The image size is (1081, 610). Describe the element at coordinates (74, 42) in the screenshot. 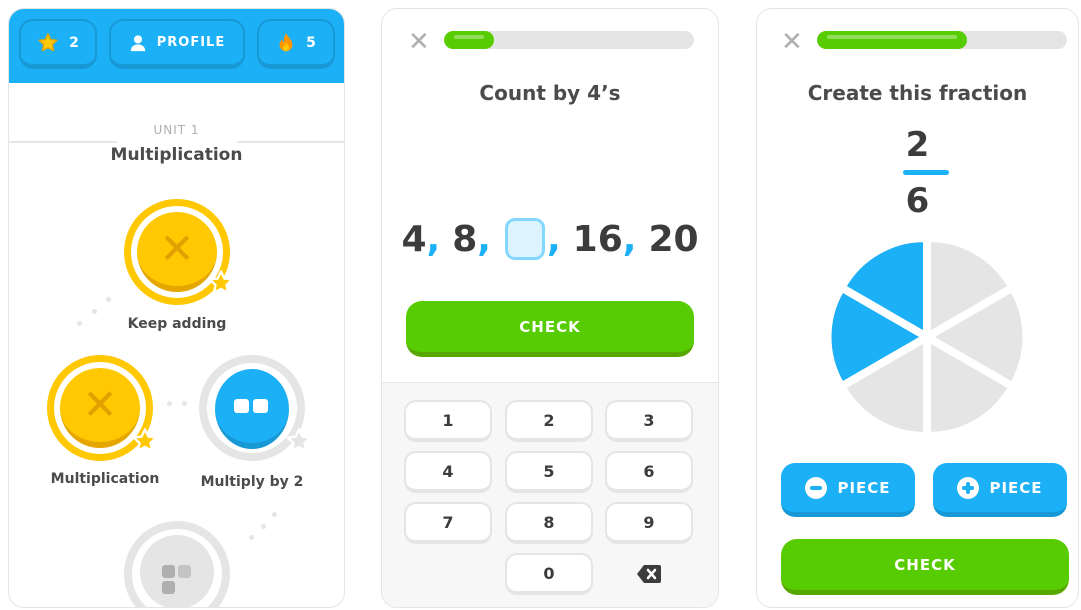

I see `xp-count: 2` at that location.